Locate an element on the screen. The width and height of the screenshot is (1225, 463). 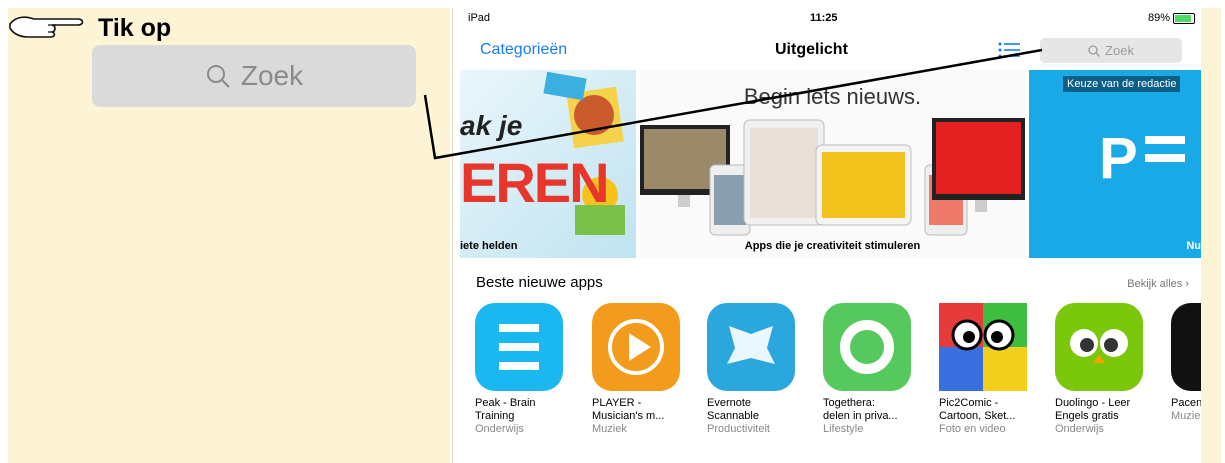
battery-percent: 89% is located at coordinates (1158, 18).